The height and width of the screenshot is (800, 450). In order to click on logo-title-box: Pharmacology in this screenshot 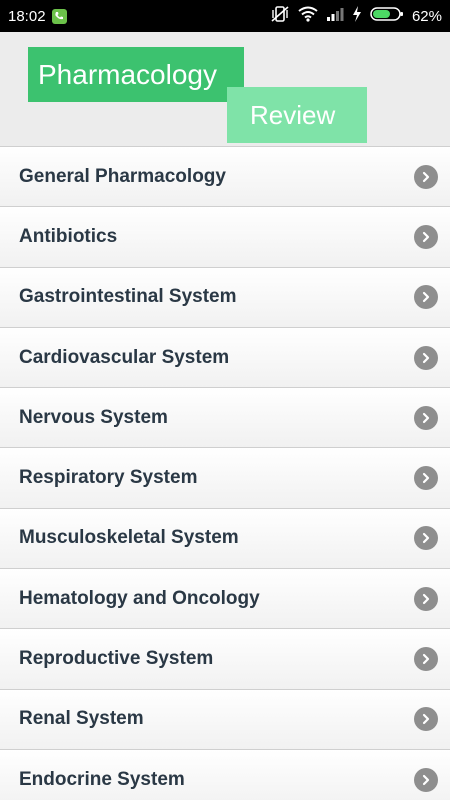, I will do `click(136, 74)`.